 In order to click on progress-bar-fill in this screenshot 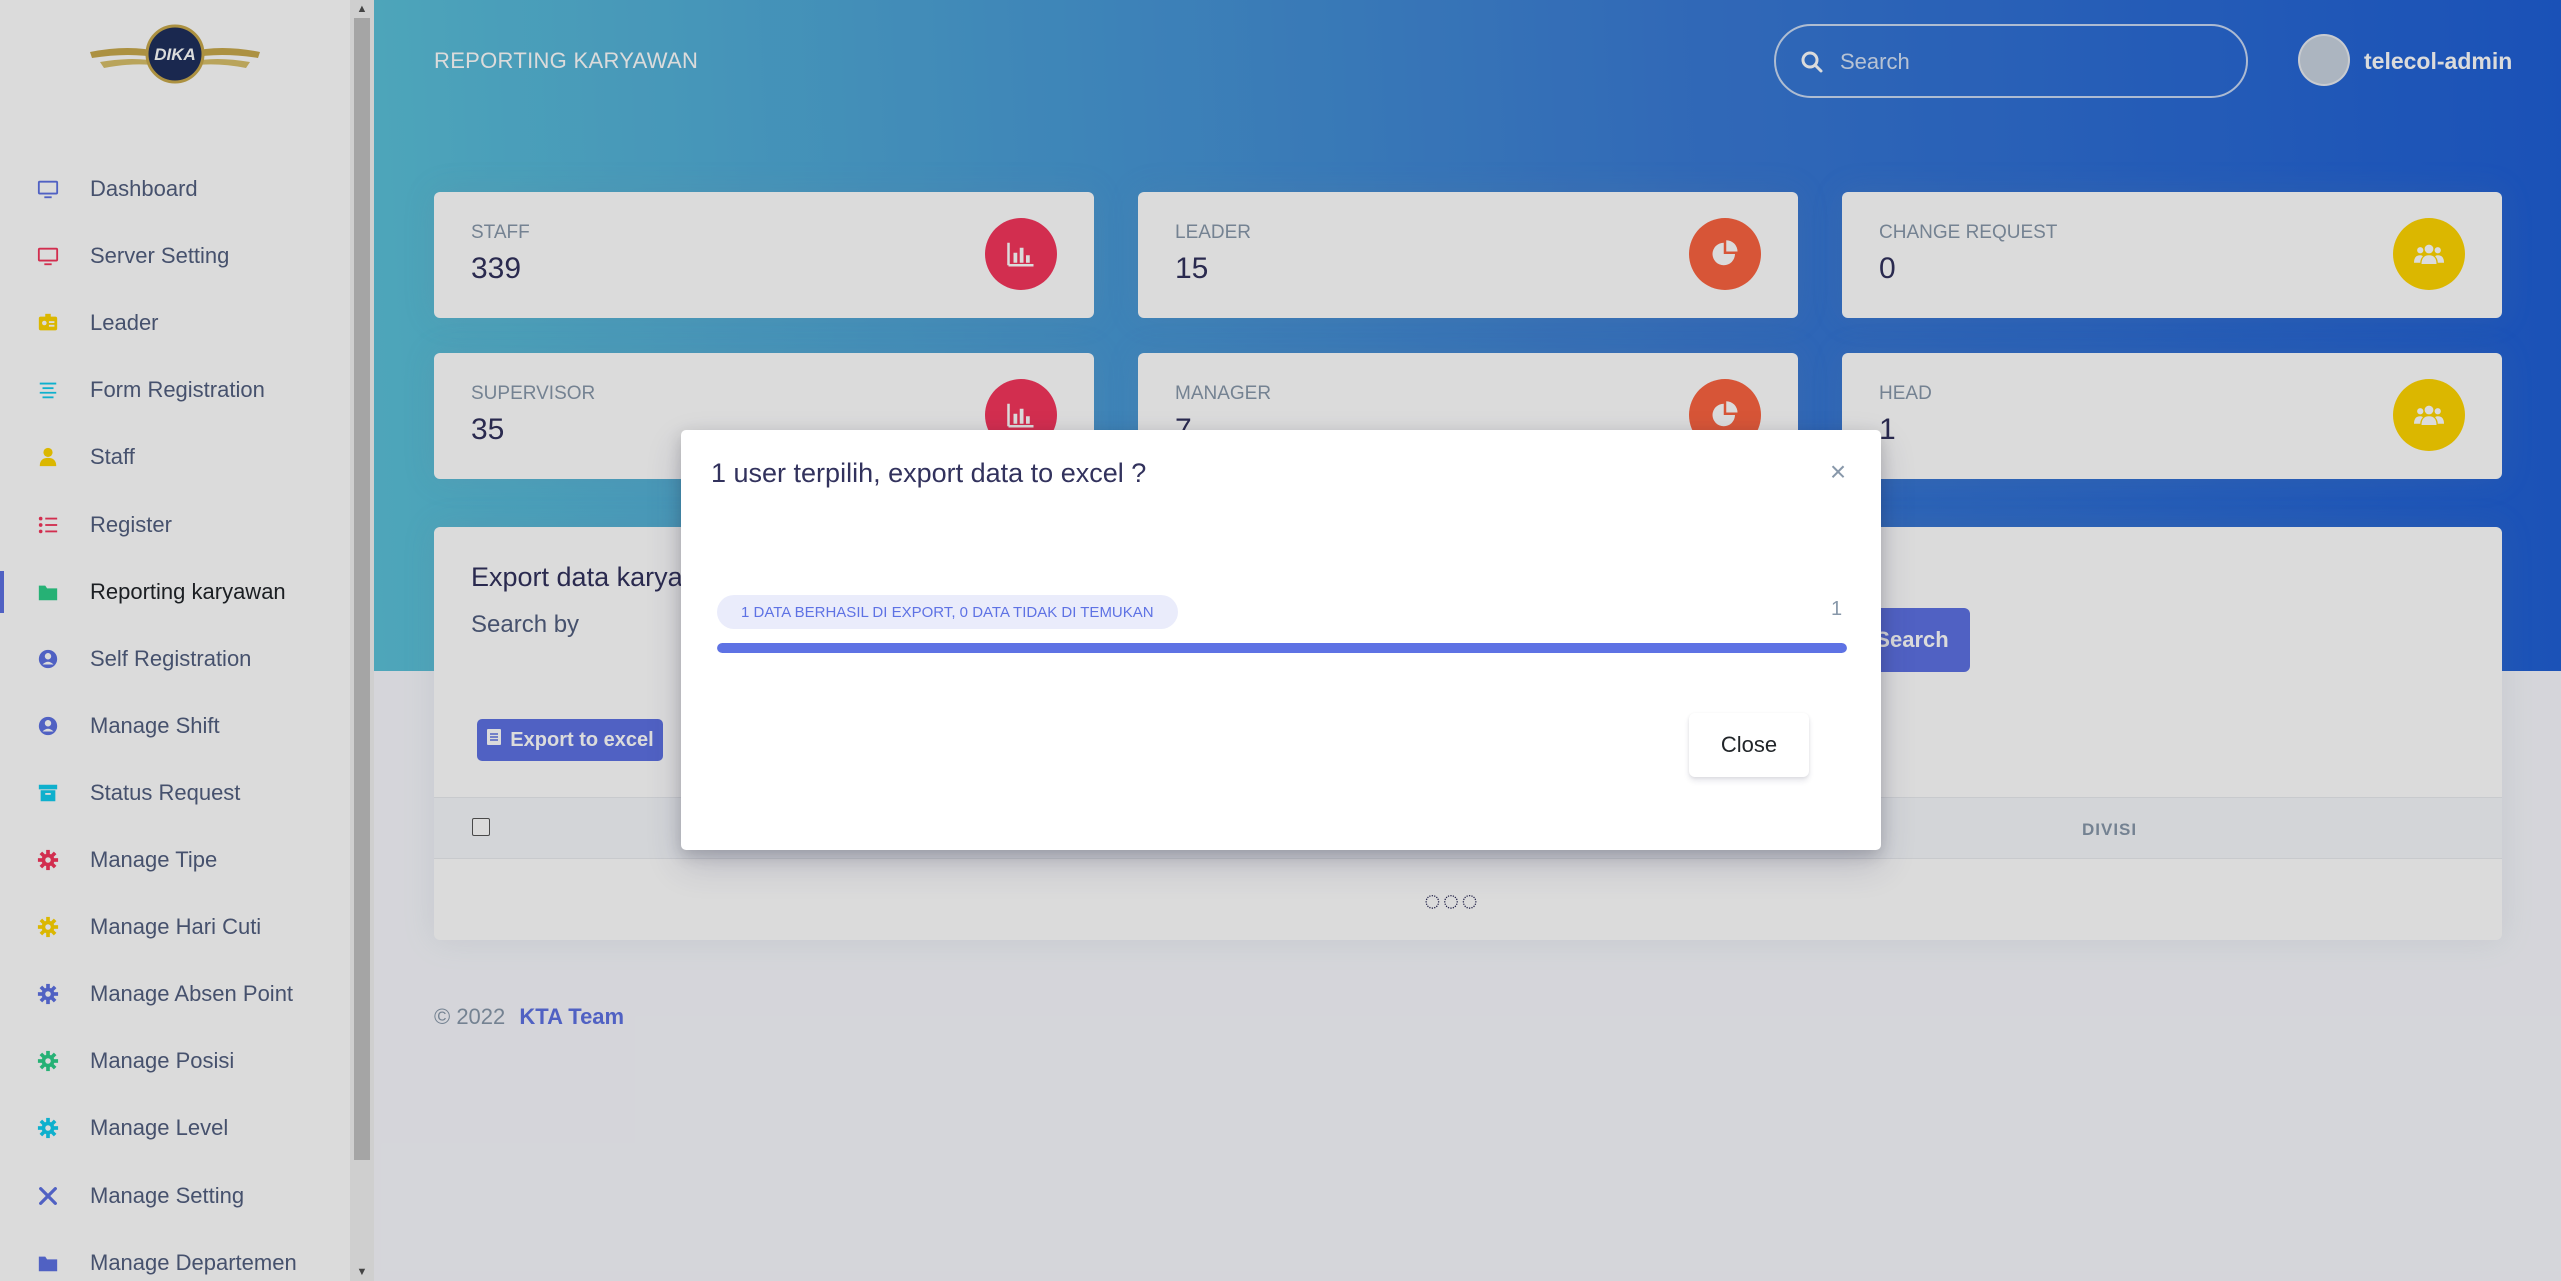, I will do `click(1282, 648)`.